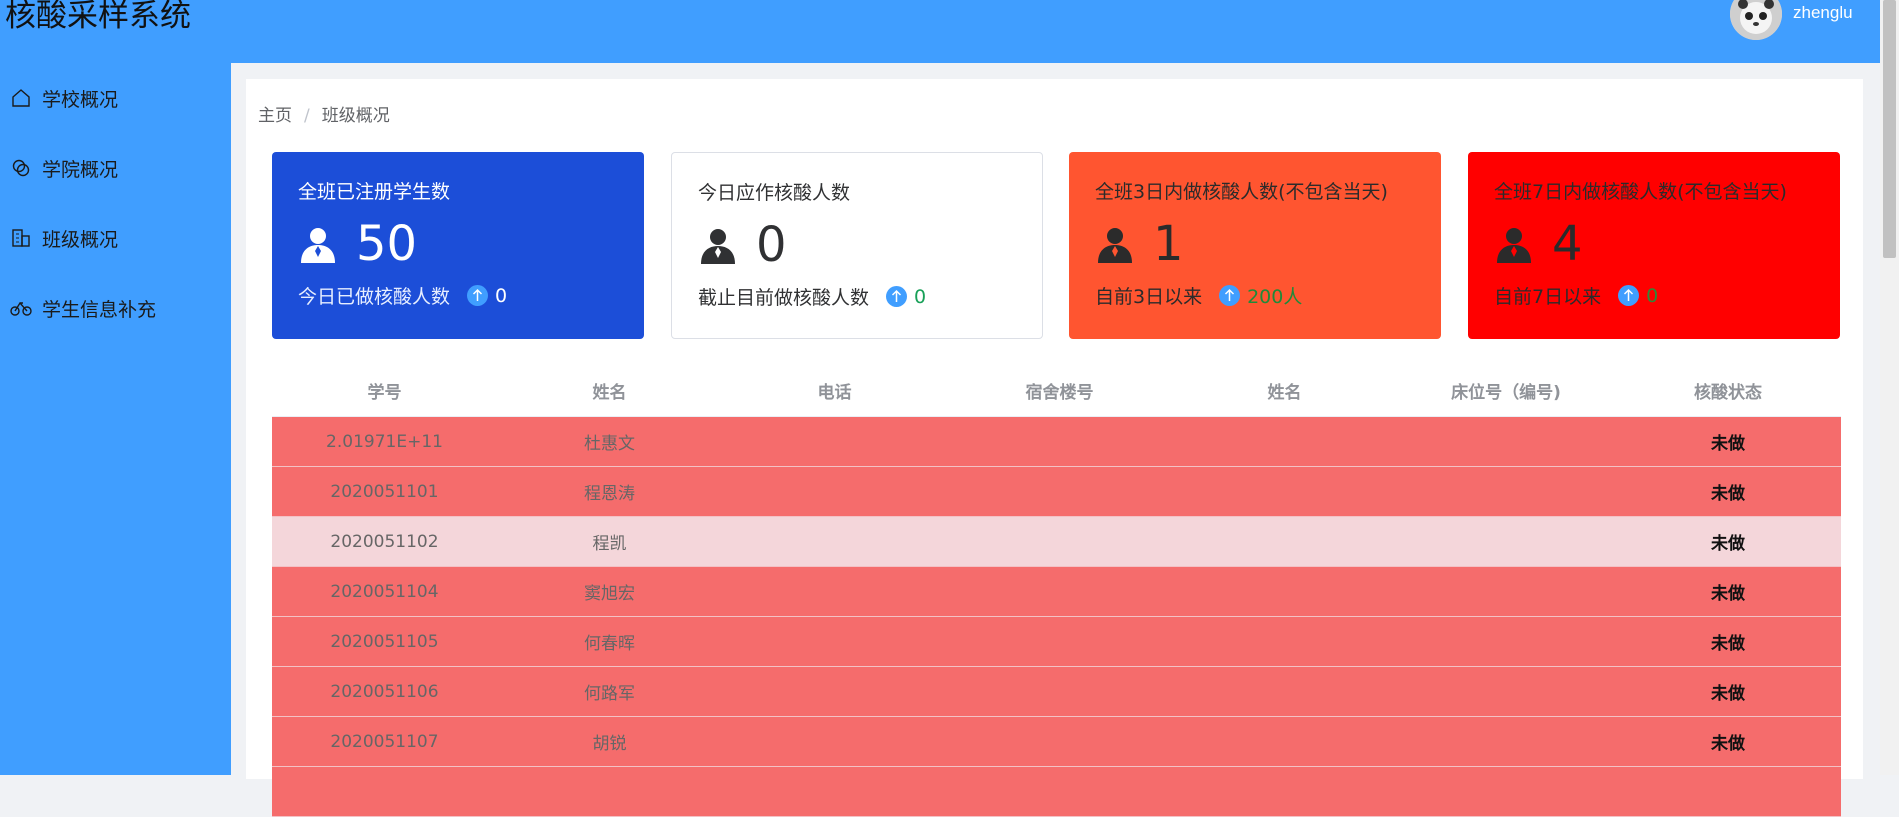  What do you see at coordinates (609, 791) in the screenshot?
I see `name-cell` at bounding box center [609, 791].